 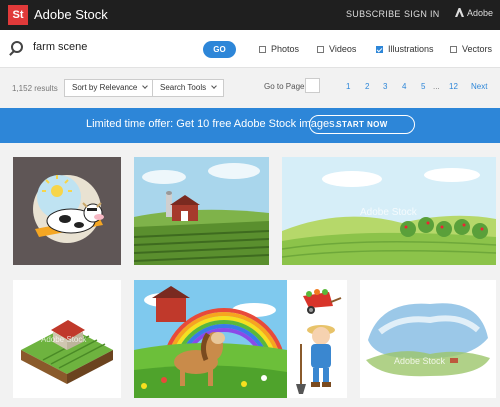 I want to click on cartoon-horse-rainbow-barn, so click(x=210, y=339).